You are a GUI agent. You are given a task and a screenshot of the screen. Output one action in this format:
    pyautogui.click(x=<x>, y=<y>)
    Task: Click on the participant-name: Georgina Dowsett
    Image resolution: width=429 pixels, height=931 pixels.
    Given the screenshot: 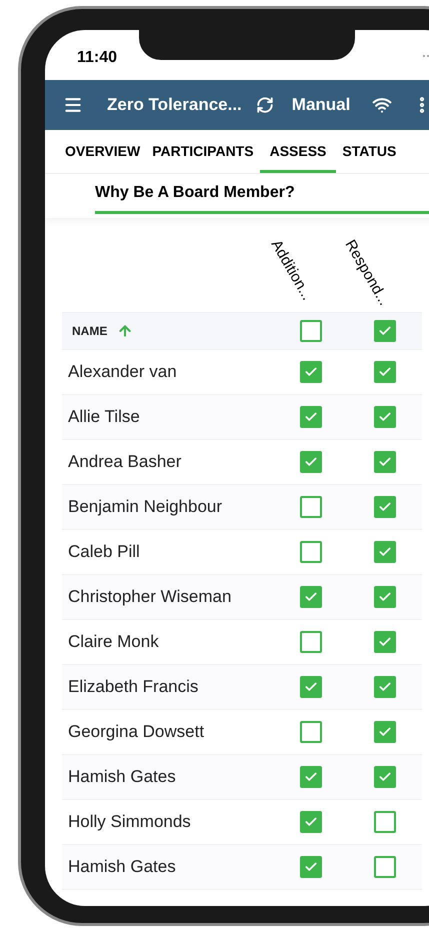 What is the action you would take?
    pyautogui.click(x=136, y=732)
    